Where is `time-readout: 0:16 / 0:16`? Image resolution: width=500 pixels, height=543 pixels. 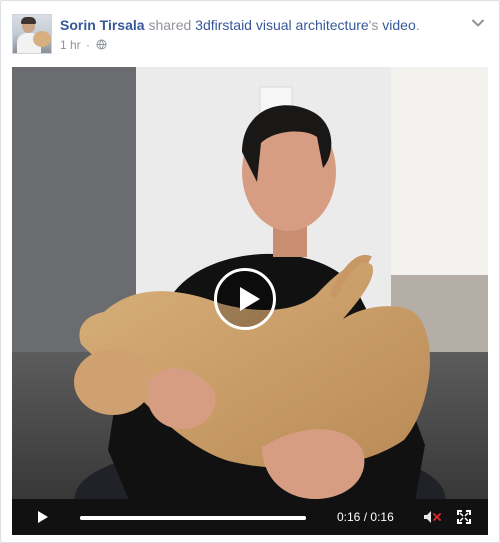
time-readout: 0:16 / 0:16 is located at coordinates (365, 517).